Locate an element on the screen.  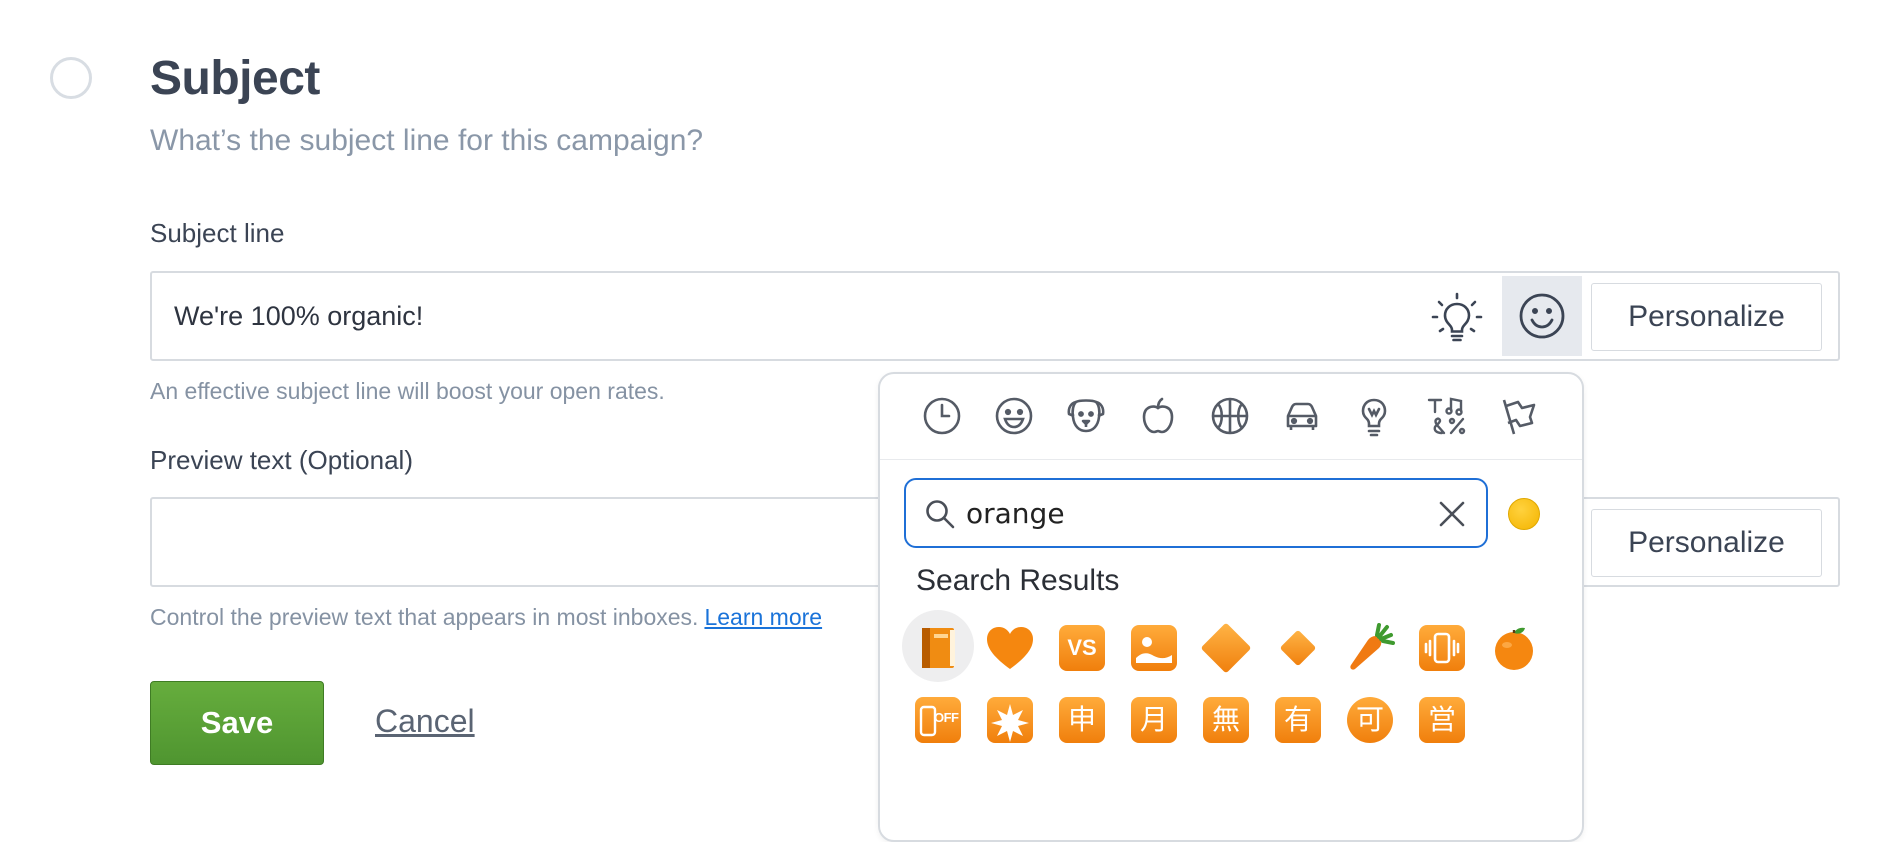
preview-text-label: Preview text (Optional) is located at coordinates (281, 460).